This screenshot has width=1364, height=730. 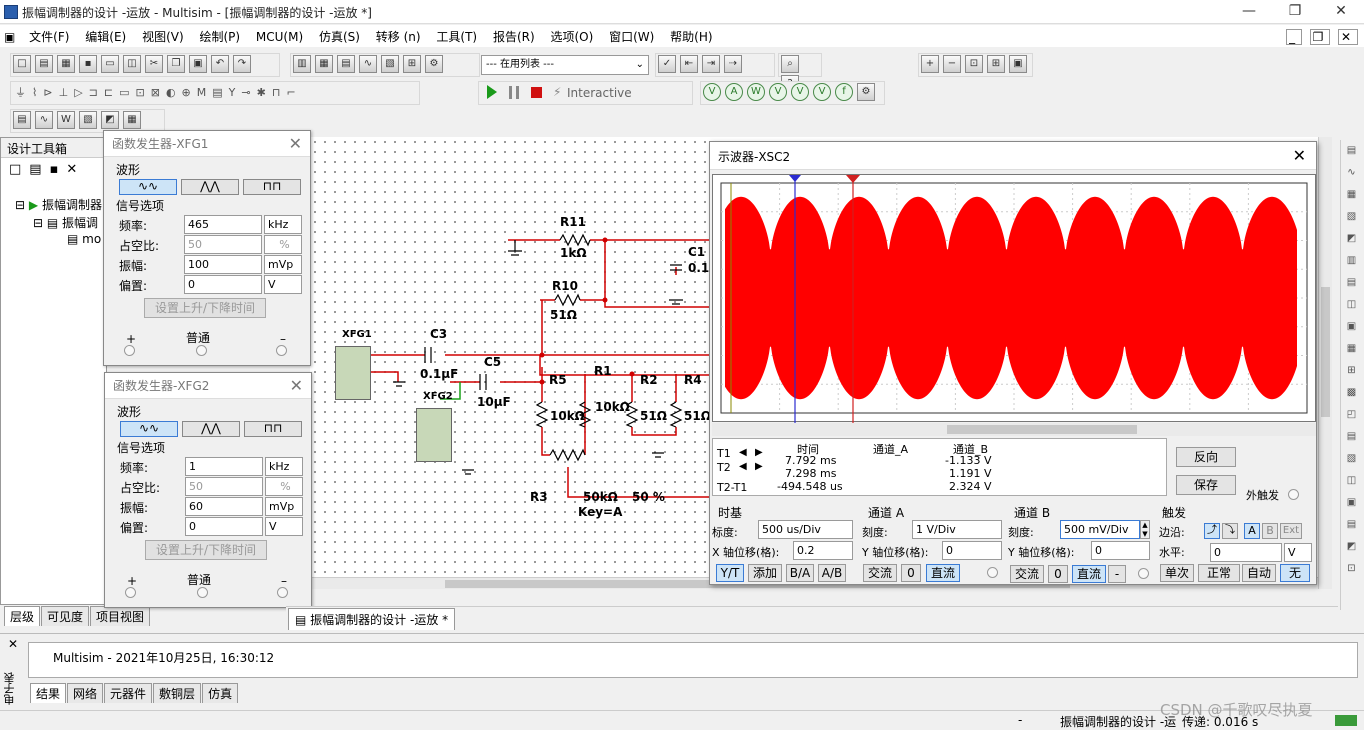 I want to click on diode-icon: ⊳, so click(x=50, y=92).